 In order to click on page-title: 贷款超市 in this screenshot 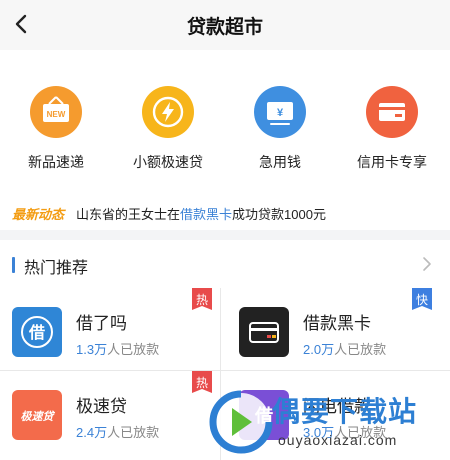, I will do `click(224, 27)`.